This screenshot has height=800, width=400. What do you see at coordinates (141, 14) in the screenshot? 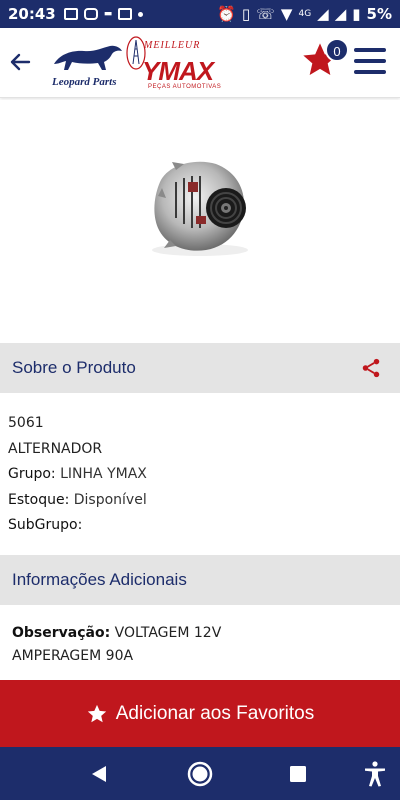
I see `more-dot-icon` at bounding box center [141, 14].